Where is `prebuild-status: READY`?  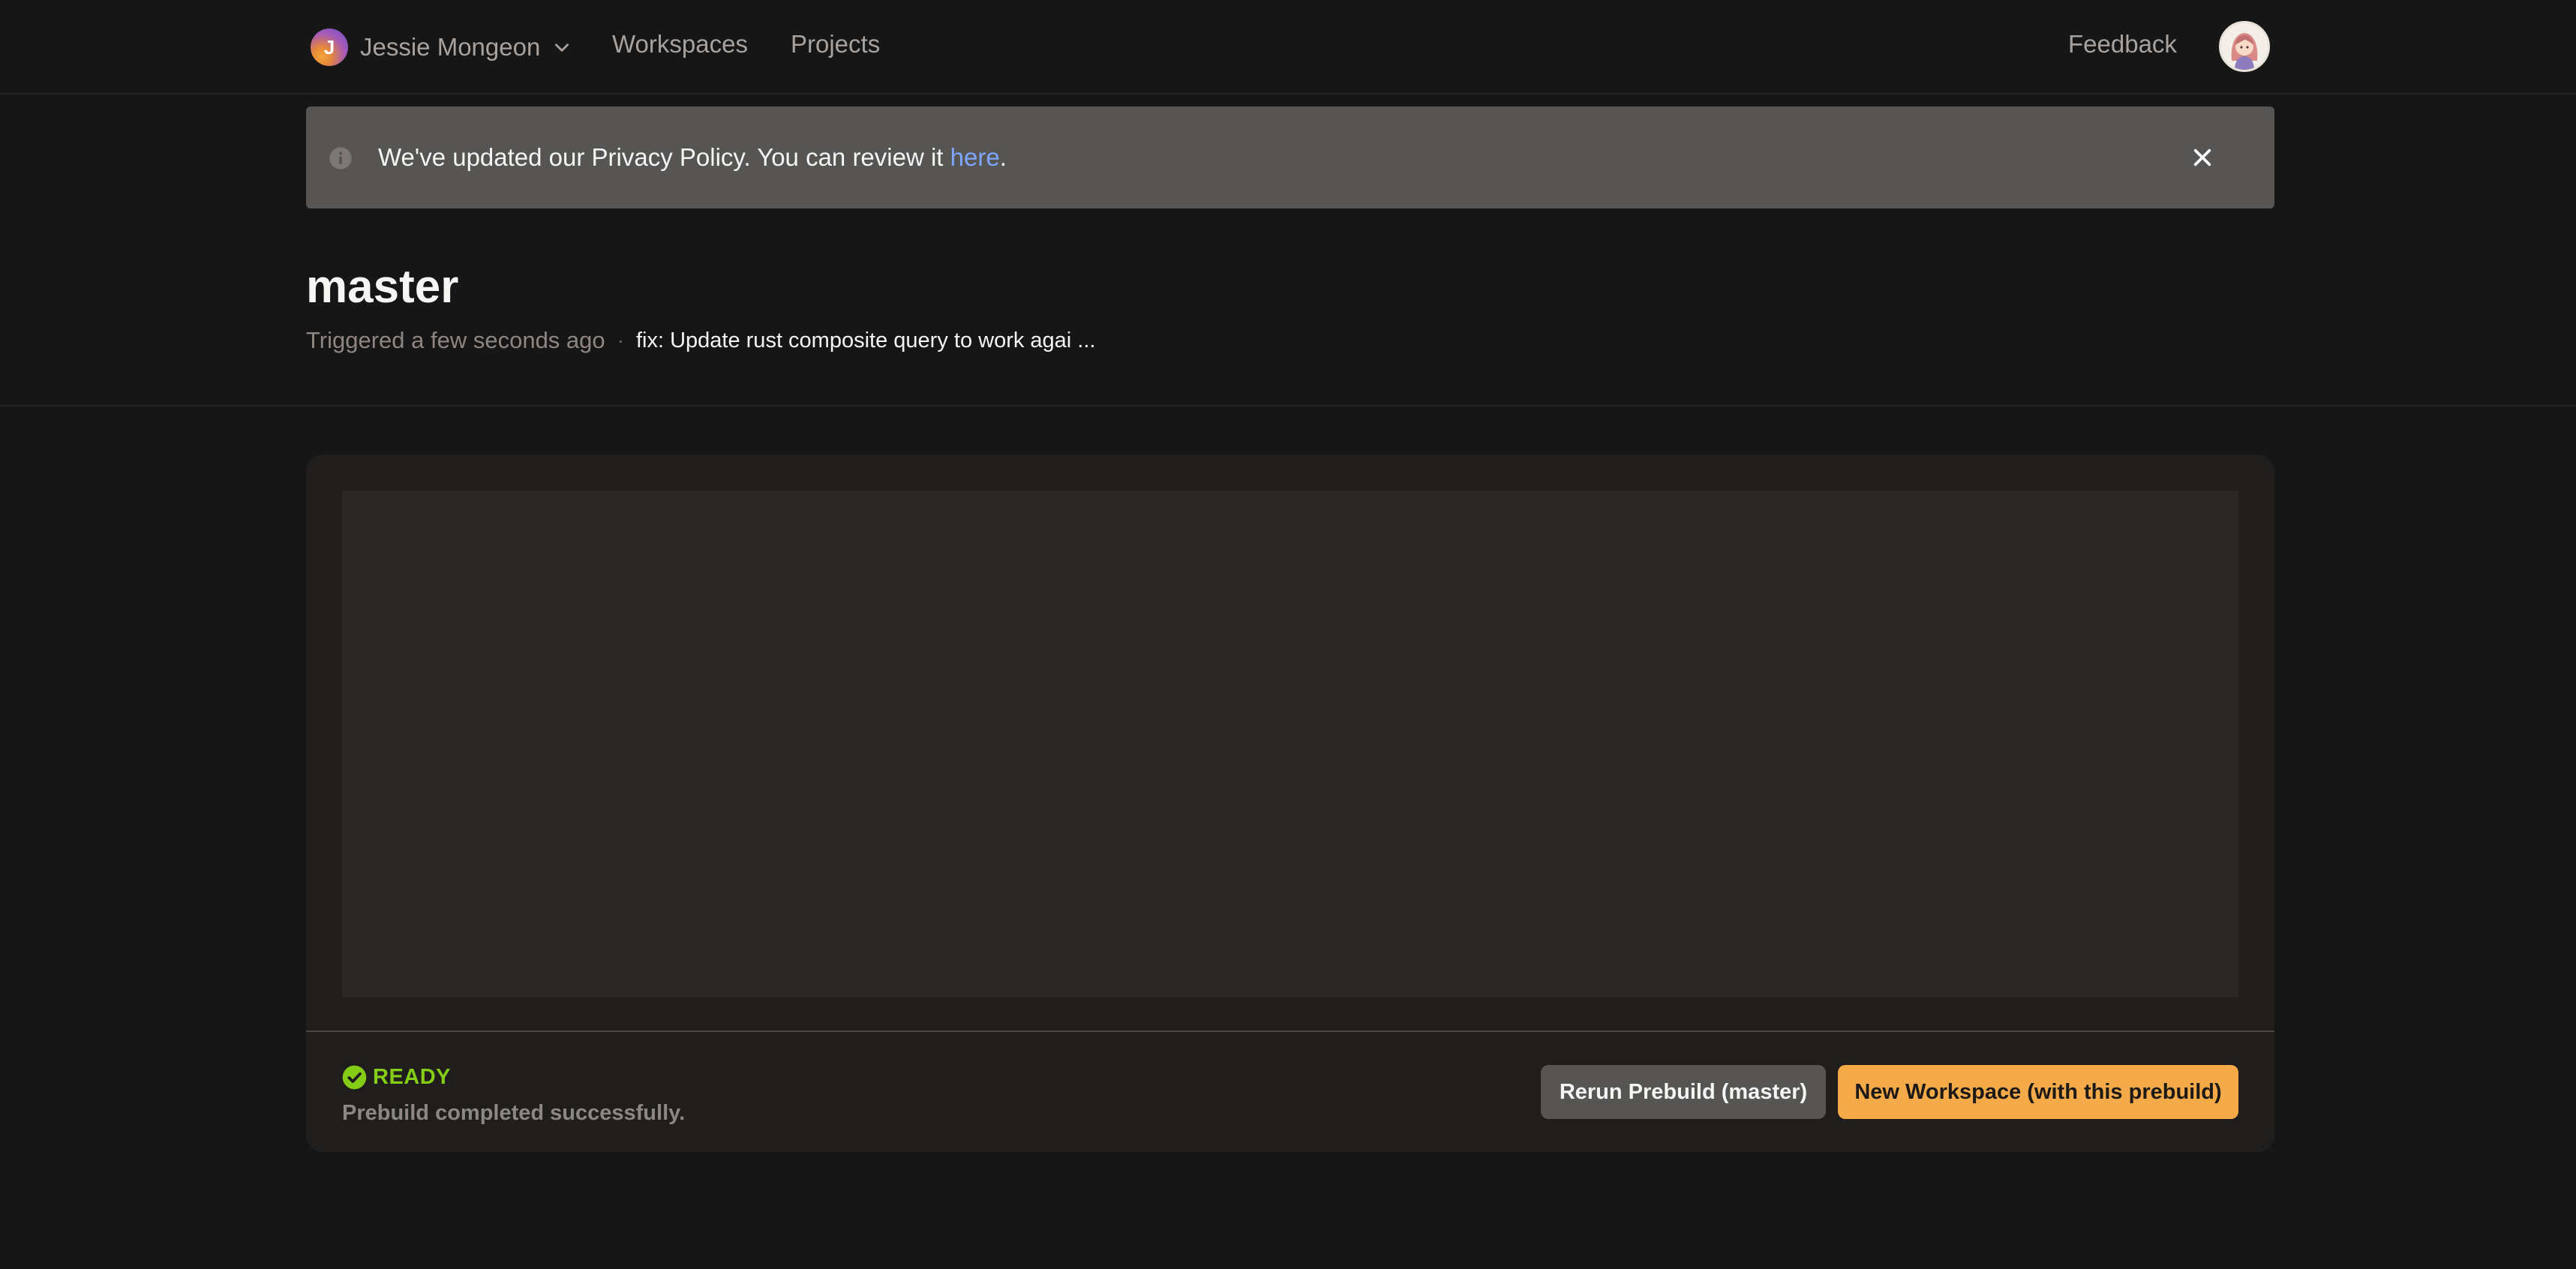
prebuild-status: READY is located at coordinates (396, 1077).